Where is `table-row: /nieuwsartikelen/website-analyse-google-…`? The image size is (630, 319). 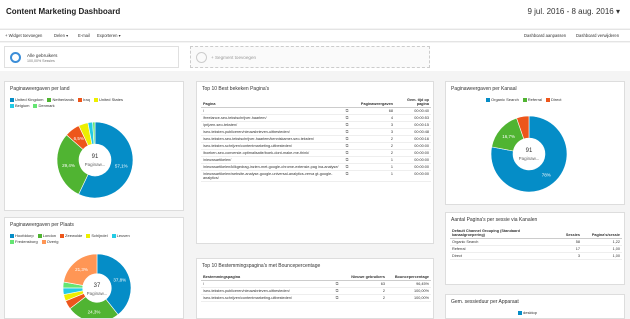 table-row: /nieuwsartikelen/website-analyse-google-… is located at coordinates (316, 176).